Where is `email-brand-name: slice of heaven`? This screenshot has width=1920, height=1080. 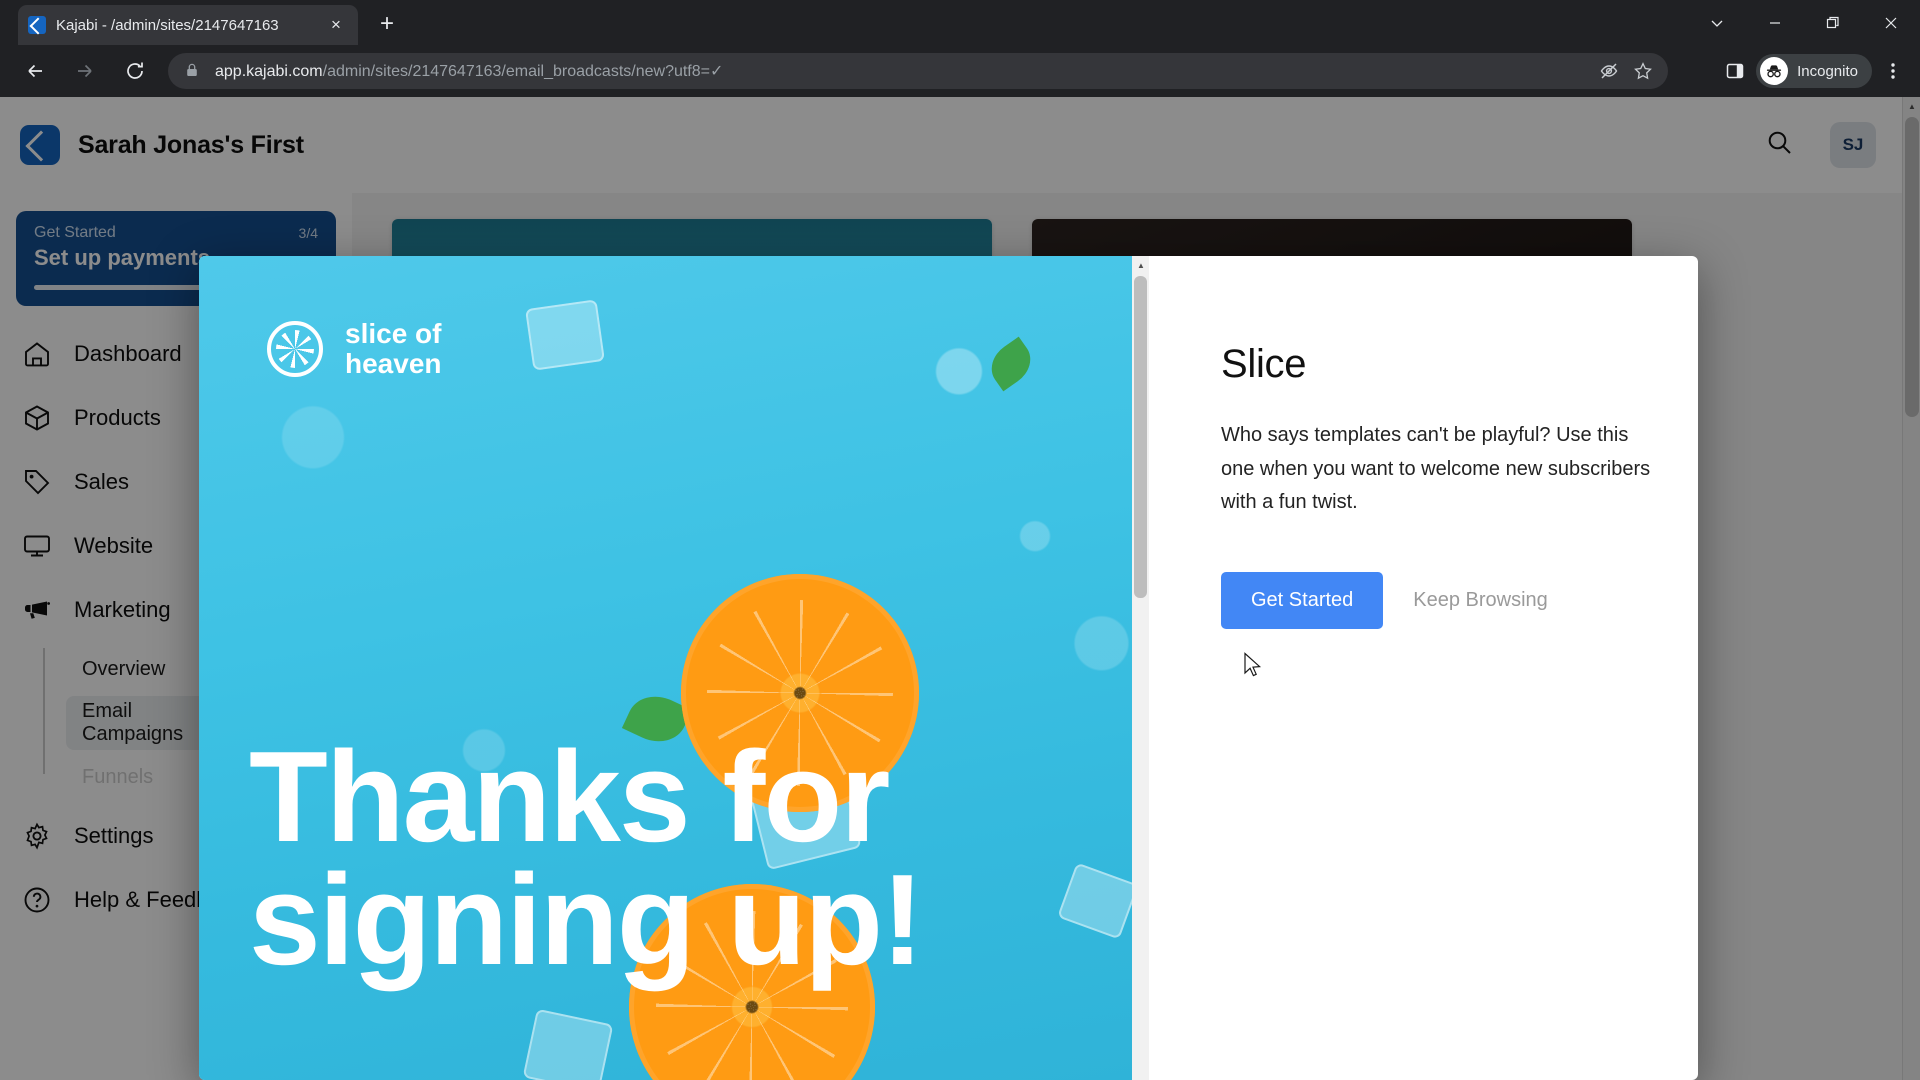 email-brand-name: slice of heaven is located at coordinates (393, 348).